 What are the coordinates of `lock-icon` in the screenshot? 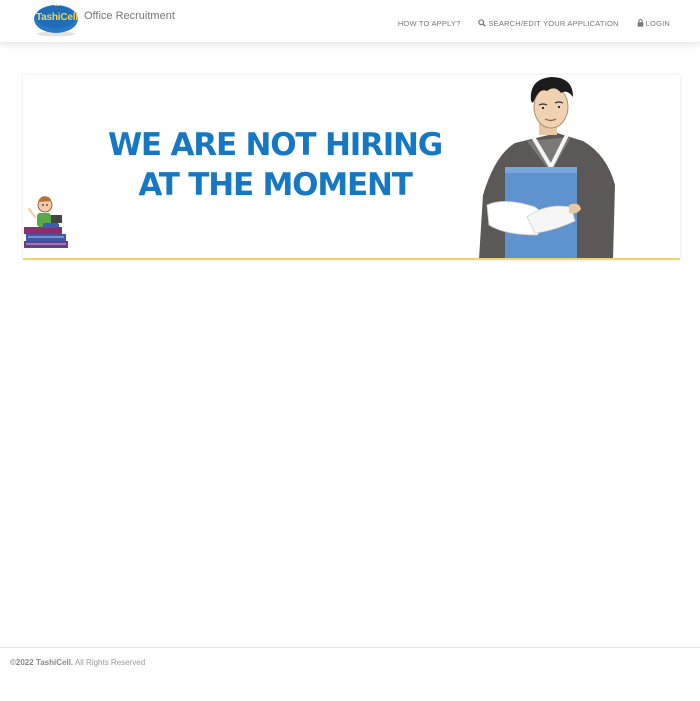 It's located at (640, 23).